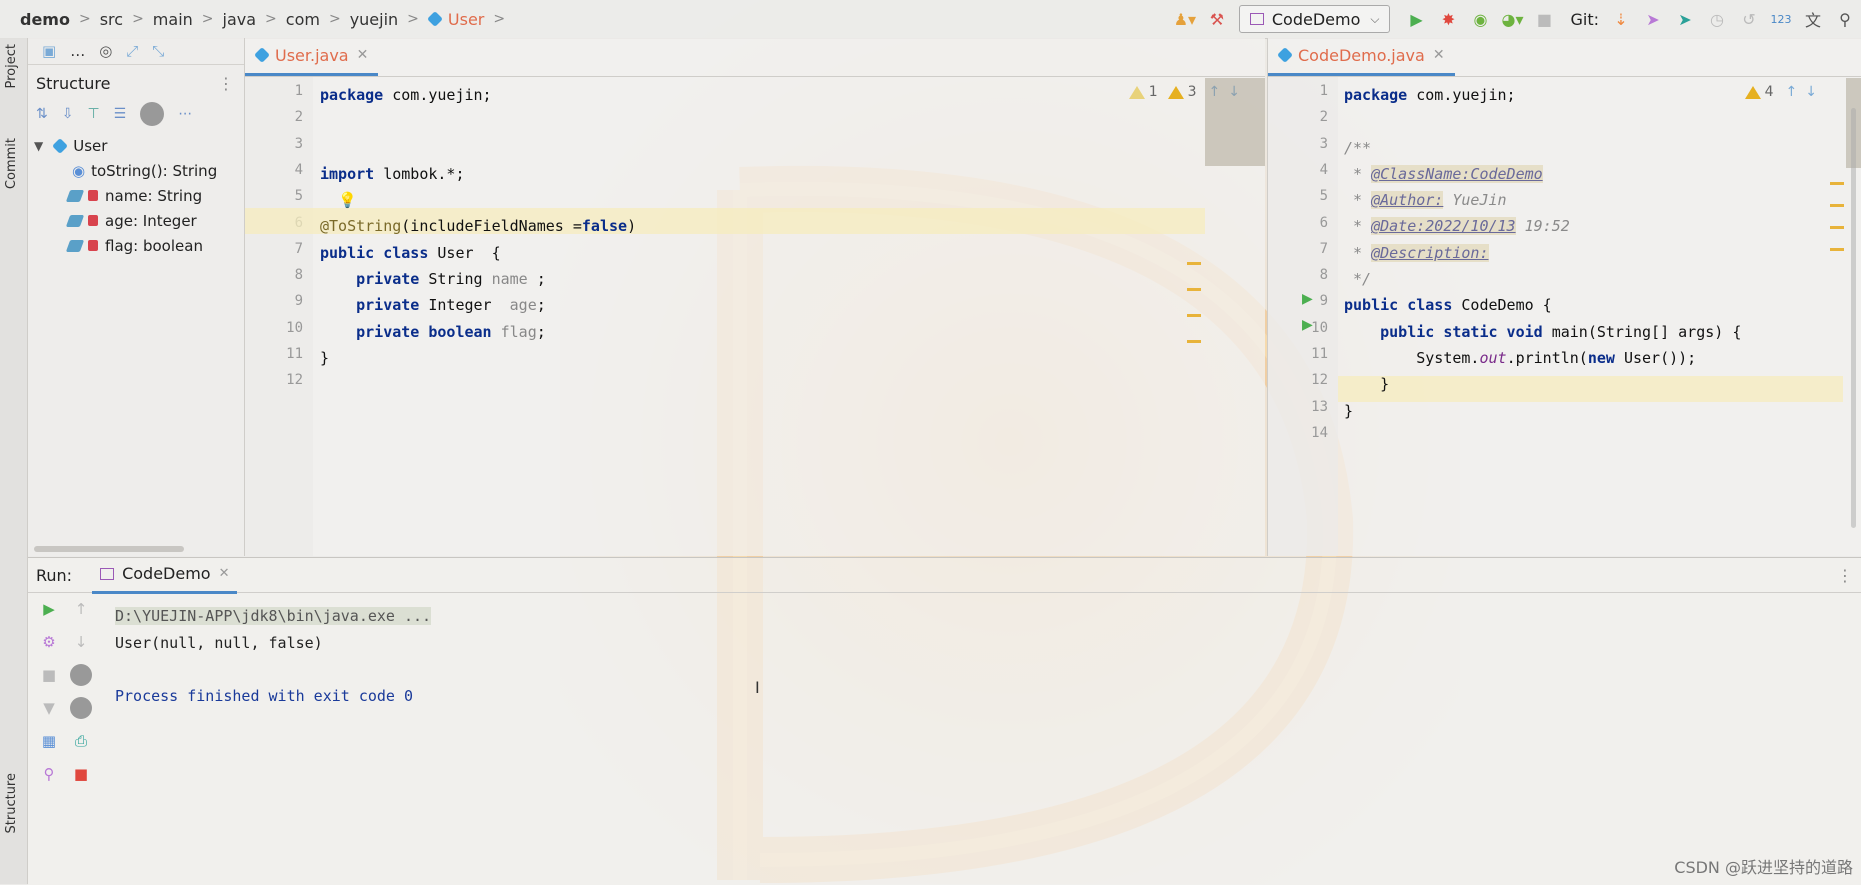 The image size is (1861, 885). Describe the element at coordinates (1653, 19) in the screenshot. I see `git-commit-icon: ➤` at that location.